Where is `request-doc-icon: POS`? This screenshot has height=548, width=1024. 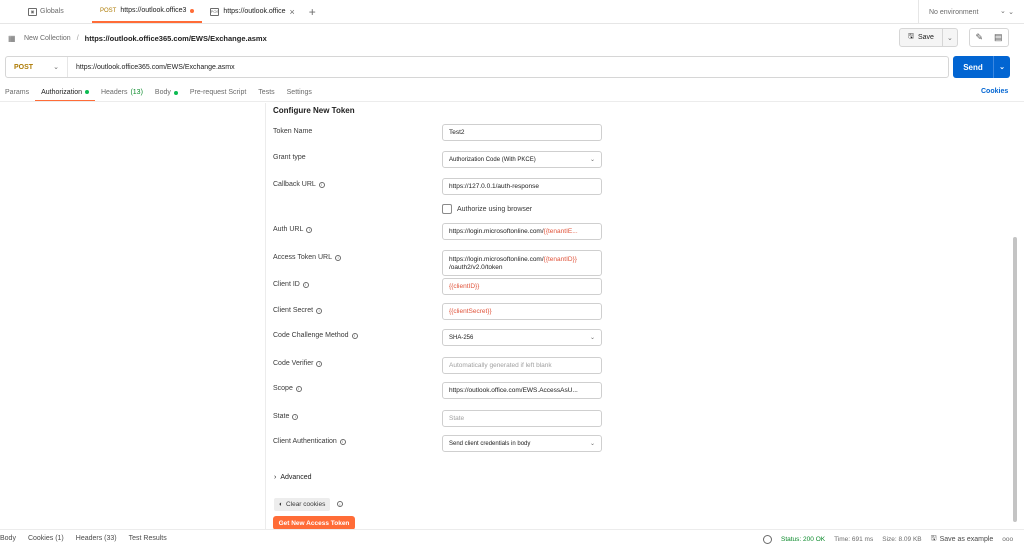
request-doc-icon: POS is located at coordinates (215, 11).